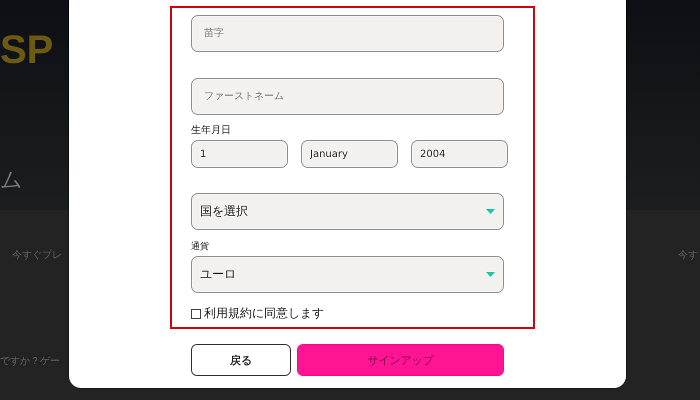 Image resolution: width=700 pixels, height=400 pixels. What do you see at coordinates (211, 130) in the screenshot?
I see `birthdate-label: 生年月日` at bounding box center [211, 130].